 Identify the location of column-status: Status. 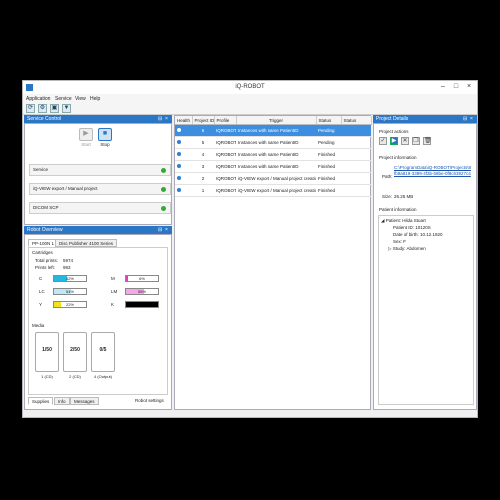
(329, 120).